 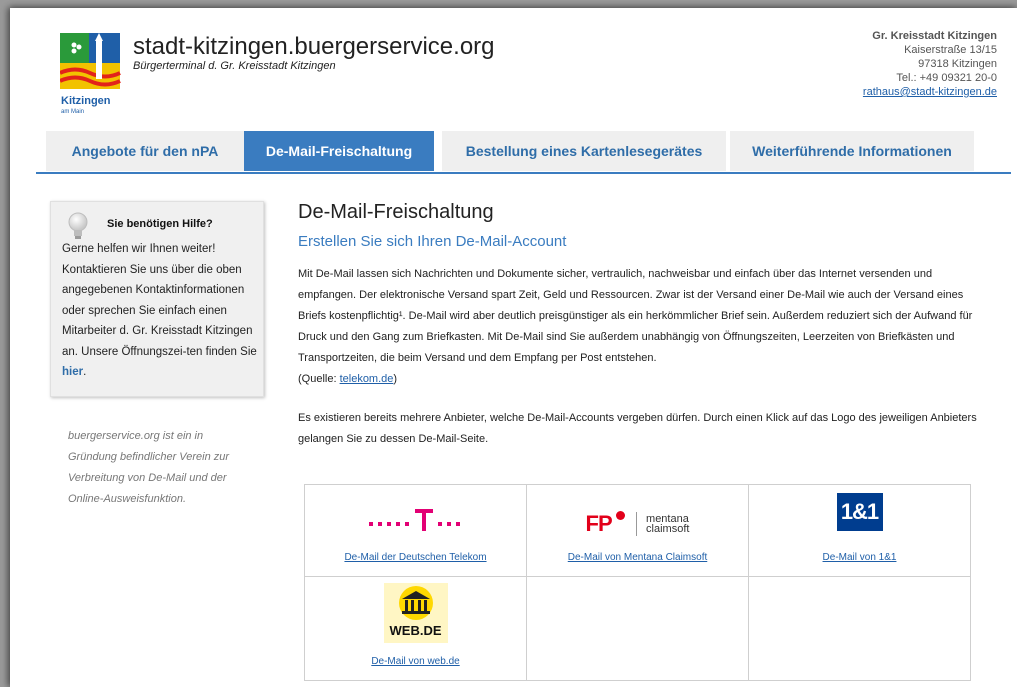 What do you see at coordinates (950, 50) in the screenshot?
I see `contact-street: Kaiserstraße 13/15` at bounding box center [950, 50].